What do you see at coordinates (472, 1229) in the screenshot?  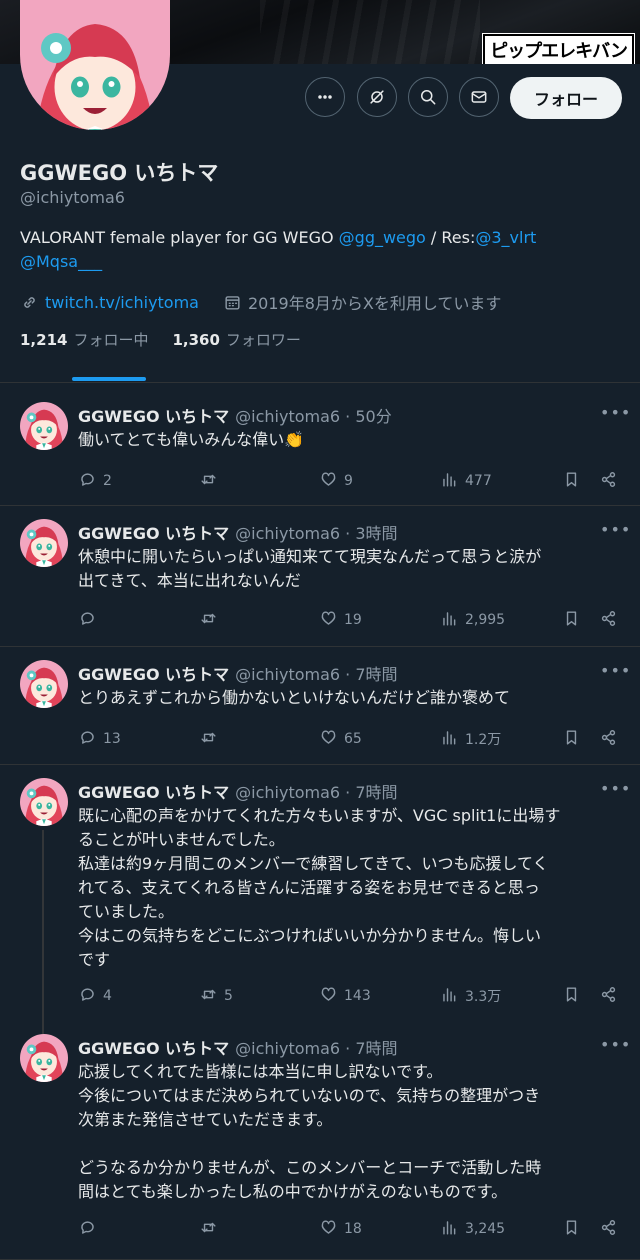 I see `views-button: 3,245` at bounding box center [472, 1229].